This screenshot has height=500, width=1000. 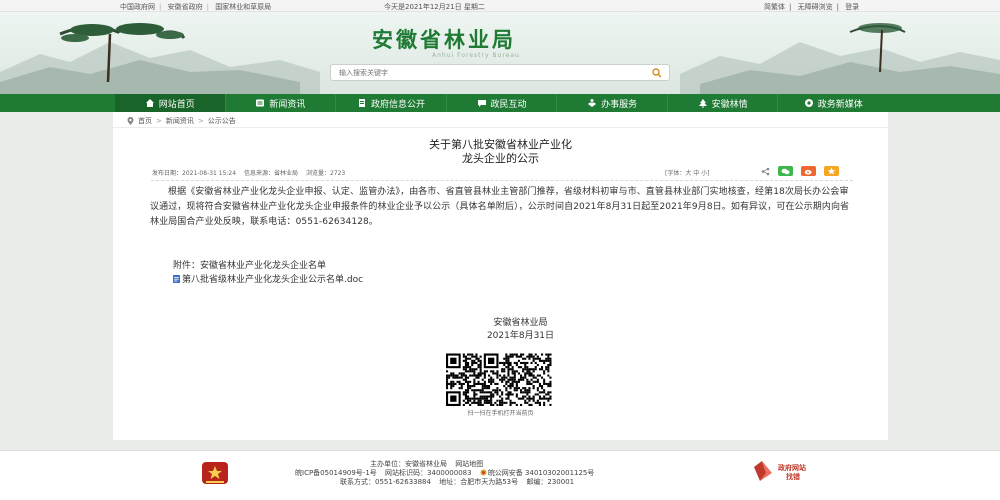 I want to click on site-title: 安徽省林业局, so click(x=444, y=39).